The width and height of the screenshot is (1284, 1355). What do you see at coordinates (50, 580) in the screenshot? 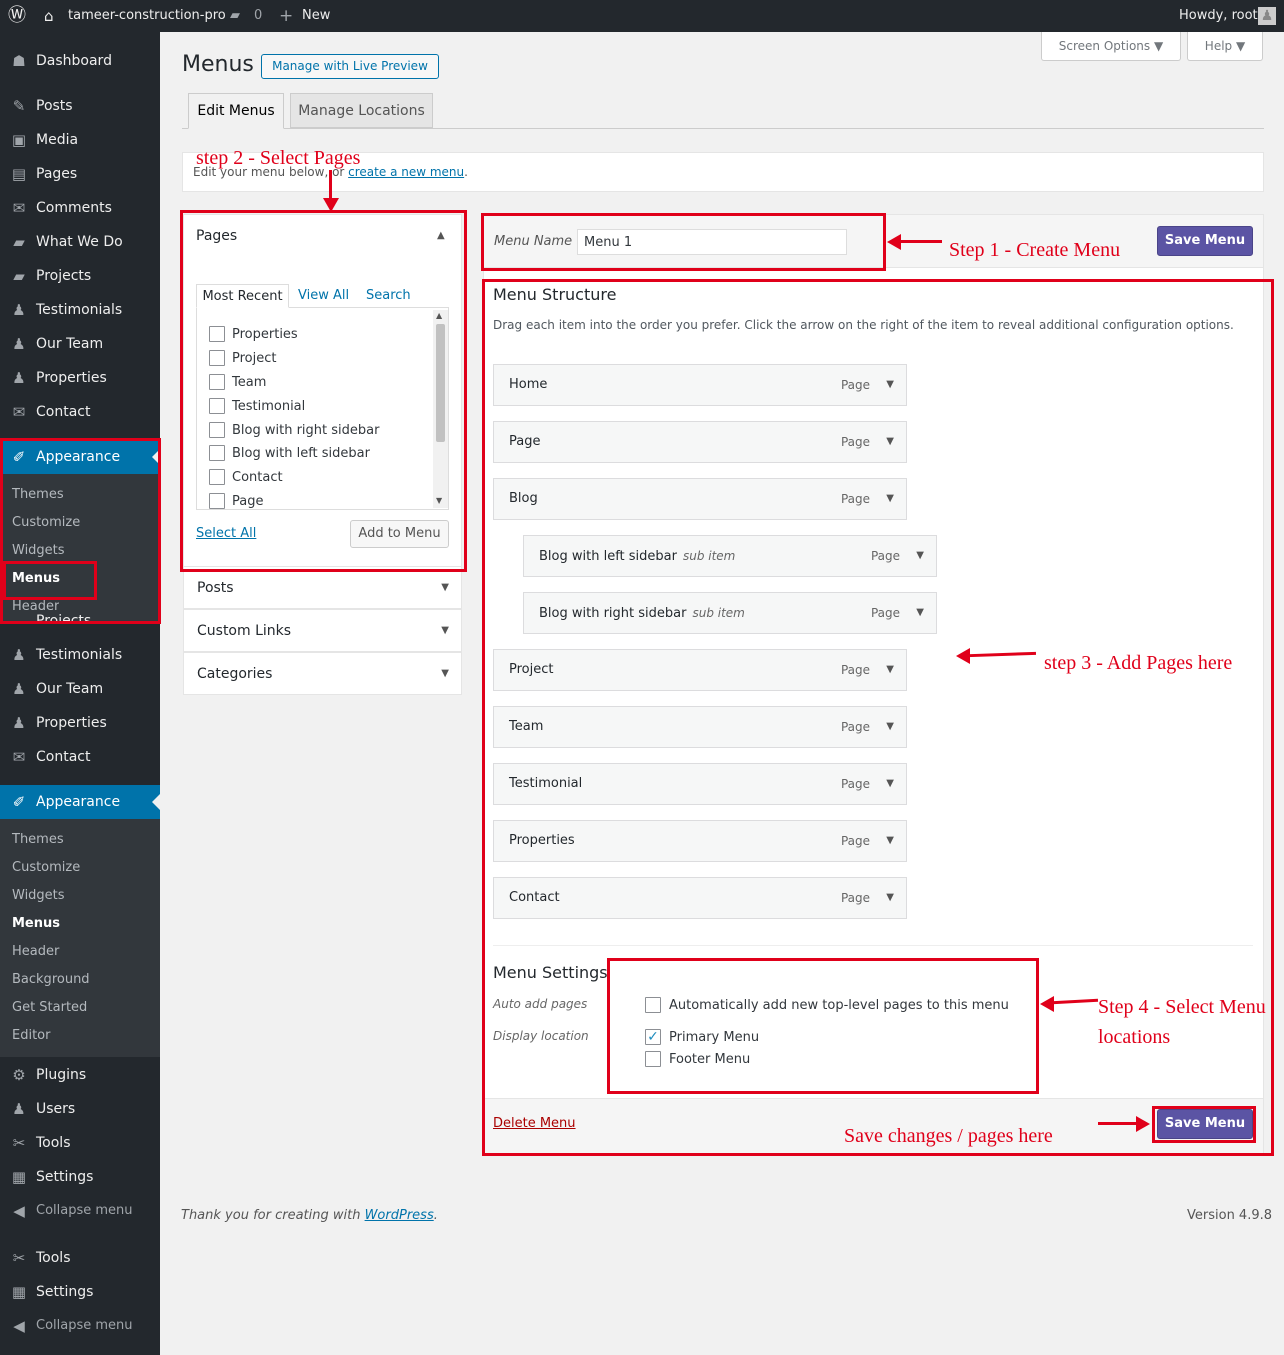
I see `annotation-box-menus` at bounding box center [50, 580].